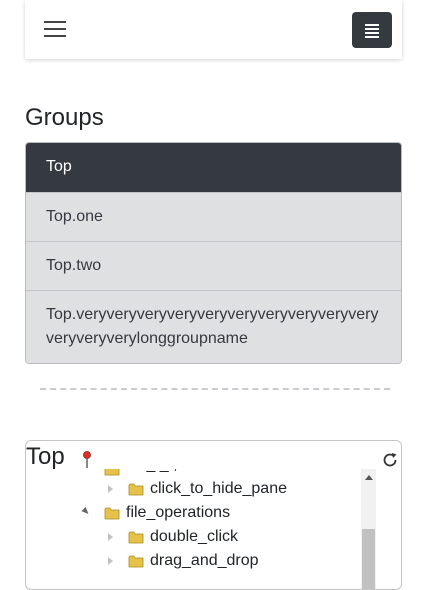 This screenshot has width=431, height=590. What do you see at coordinates (178, 513) in the screenshot?
I see `tree-node-label: file_operations` at bounding box center [178, 513].